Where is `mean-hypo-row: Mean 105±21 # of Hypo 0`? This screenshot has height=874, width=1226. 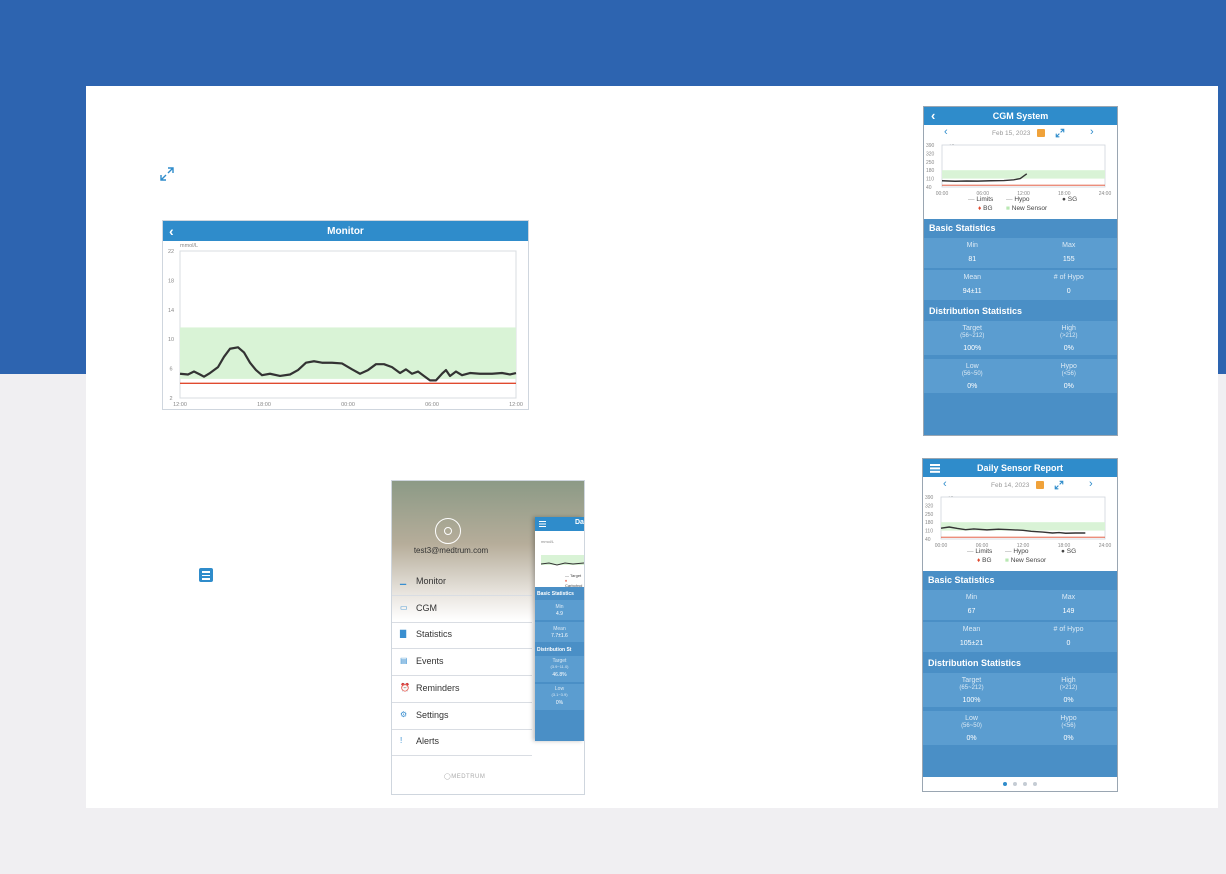 mean-hypo-row: Mean 105±21 # of Hypo 0 is located at coordinates (1020, 637).